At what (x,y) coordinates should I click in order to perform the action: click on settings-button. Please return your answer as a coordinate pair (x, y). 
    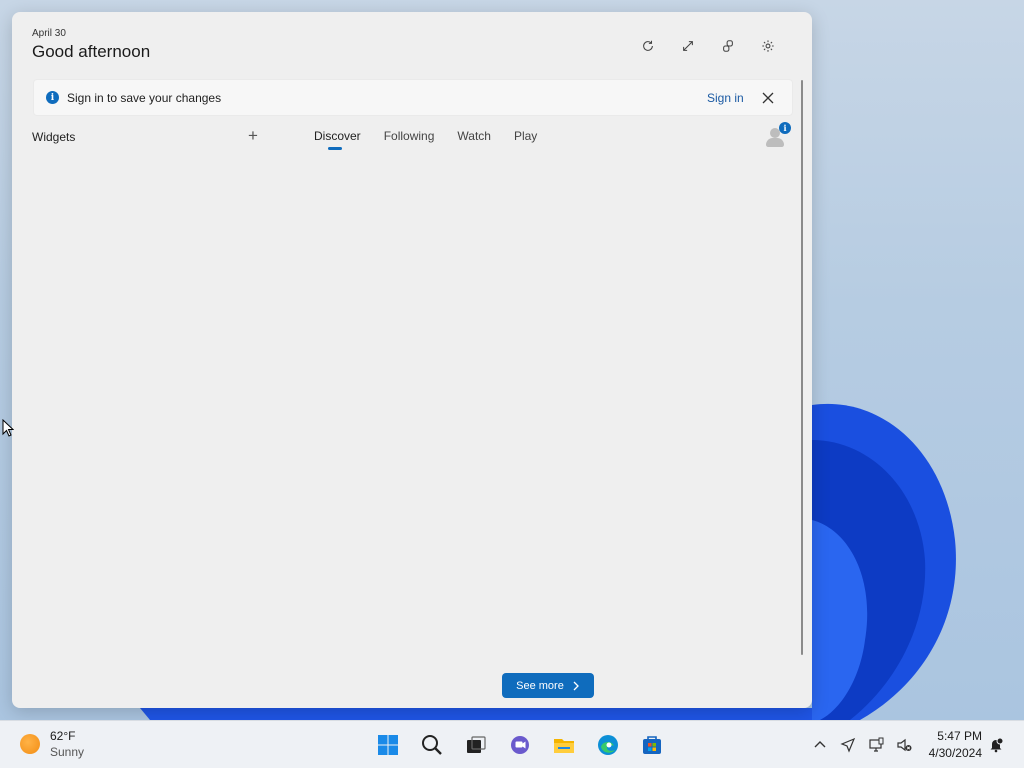
    Looking at the image, I should click on (768, 46).